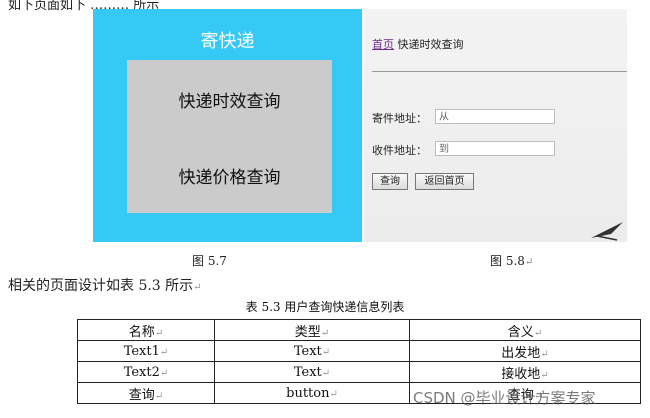 The height and width of the screenshot is (418, 650). Describe the element at coordinates (390, 181) in the screenshot. I see `query-button: 查询` at that location.